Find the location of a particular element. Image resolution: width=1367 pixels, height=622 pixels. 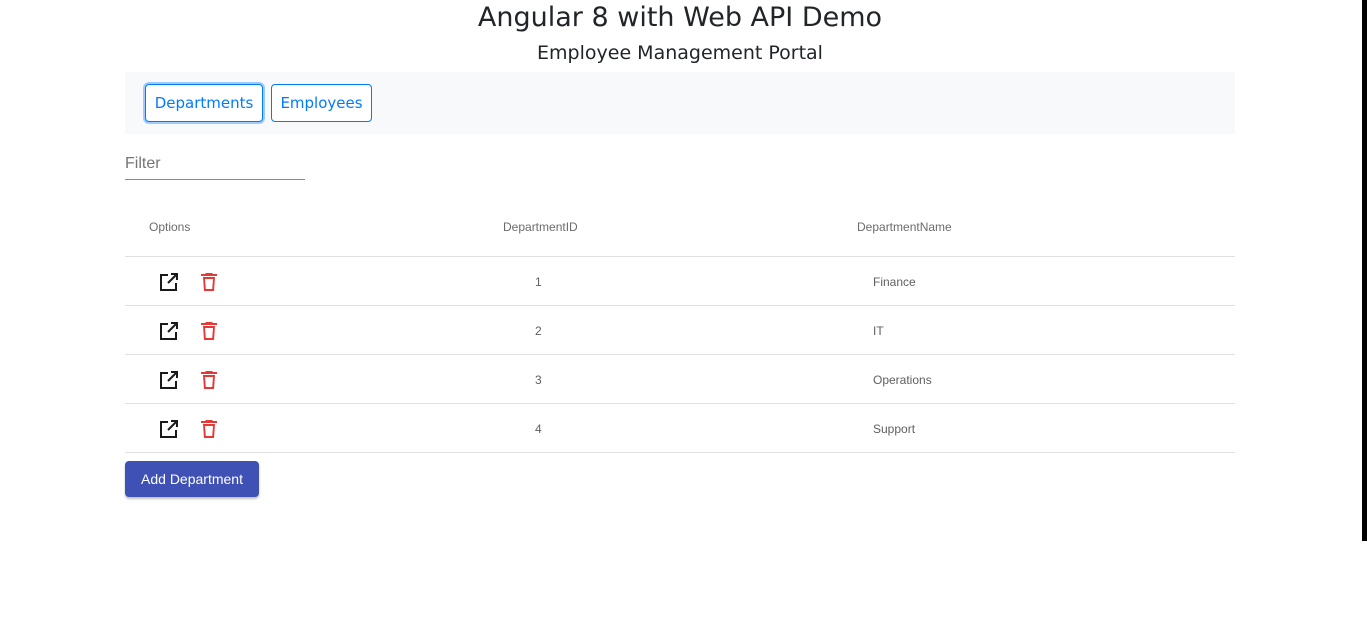

window-edge is located at coordinates (1364, 270).